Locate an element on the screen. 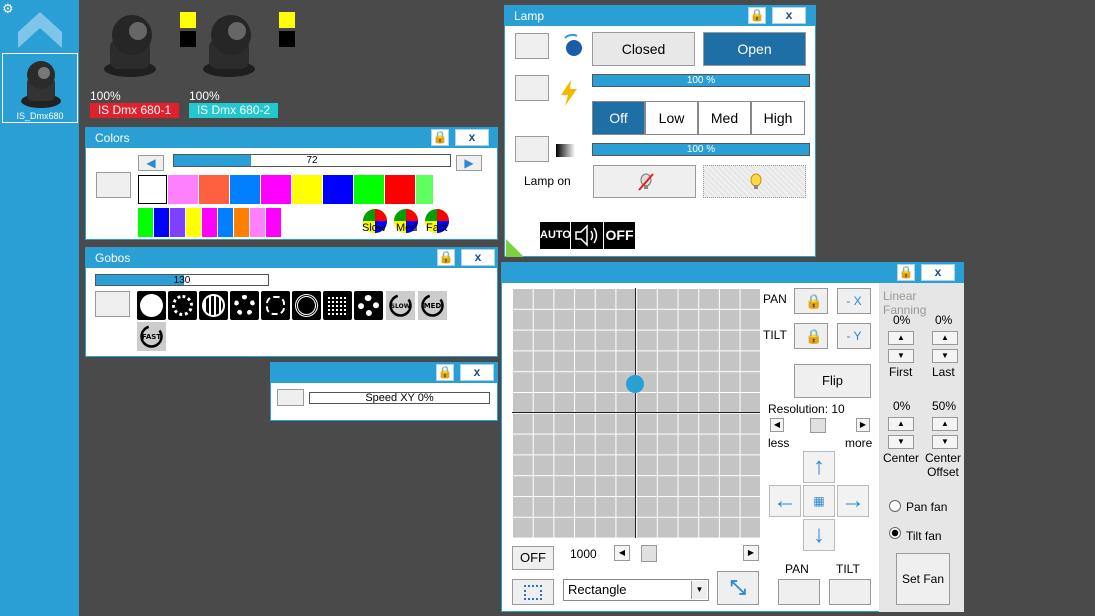  pantilt-off-button: OFF is located at coordinates (533, 558).